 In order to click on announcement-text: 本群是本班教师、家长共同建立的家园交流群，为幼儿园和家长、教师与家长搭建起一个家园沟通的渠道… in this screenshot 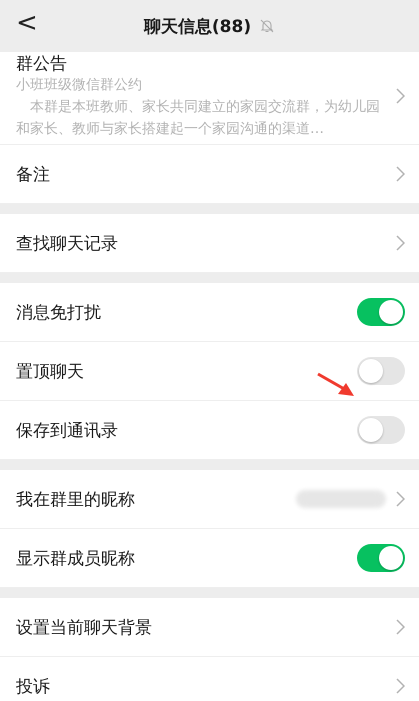, I will do `click(198, 118)`.